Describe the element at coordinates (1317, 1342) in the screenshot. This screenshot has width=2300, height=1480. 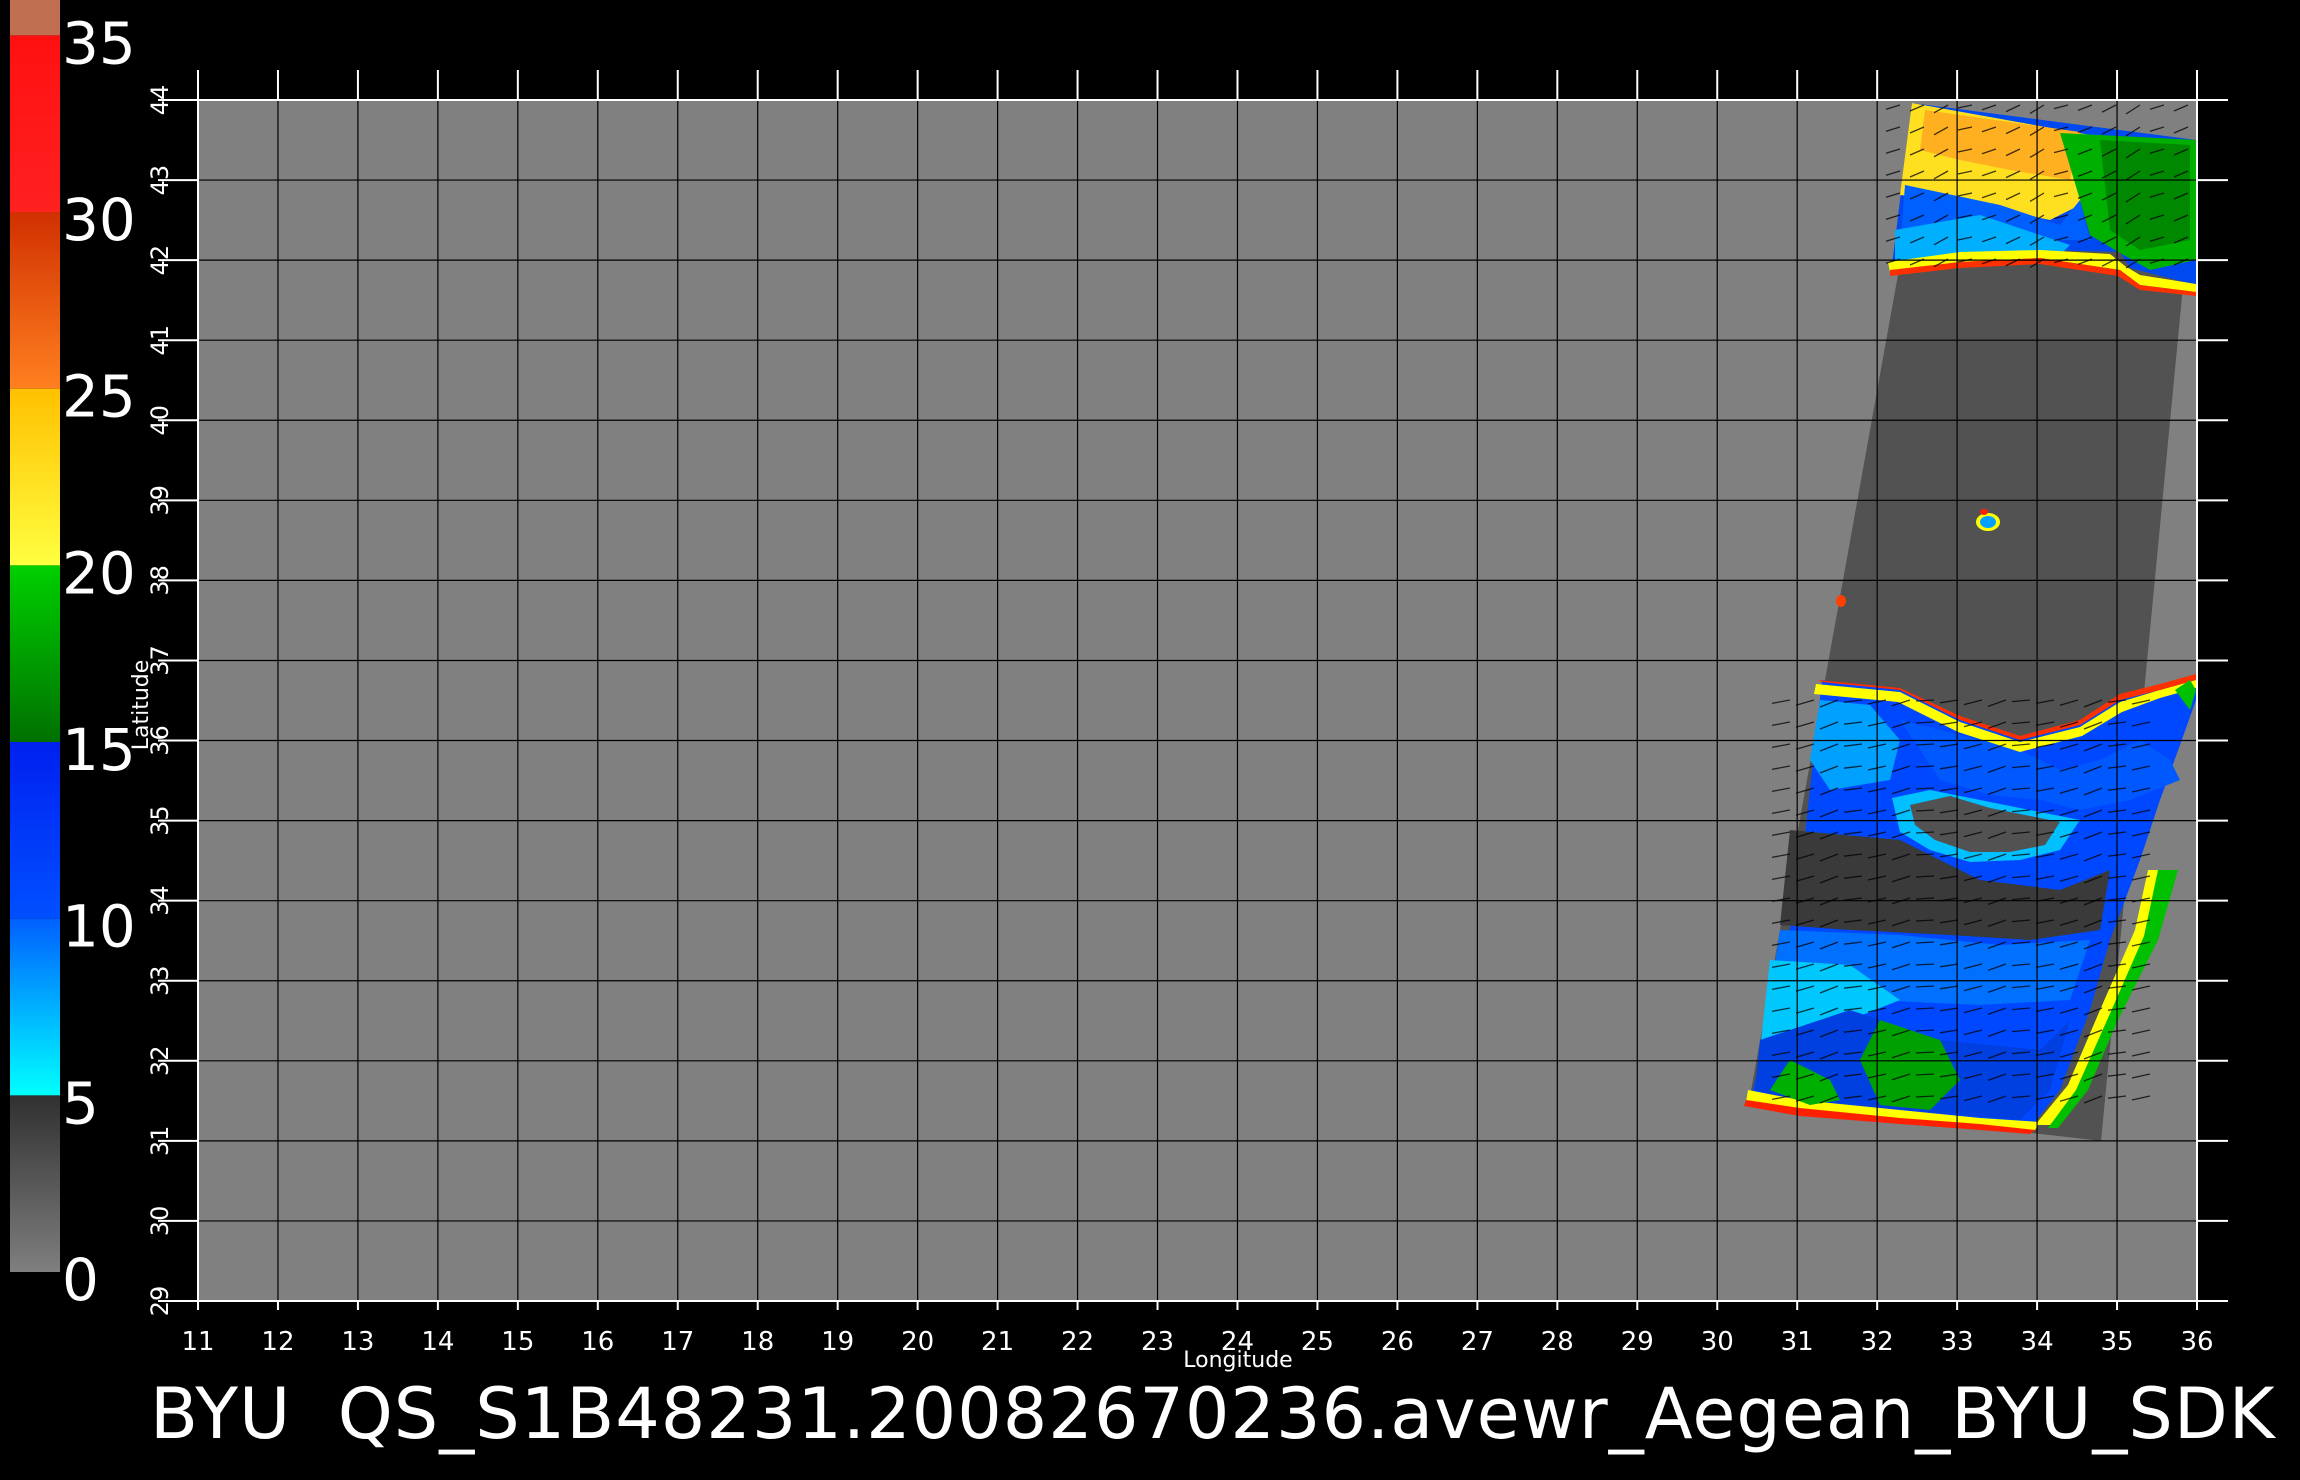
I see `lon-tick-label: 25` at that location.